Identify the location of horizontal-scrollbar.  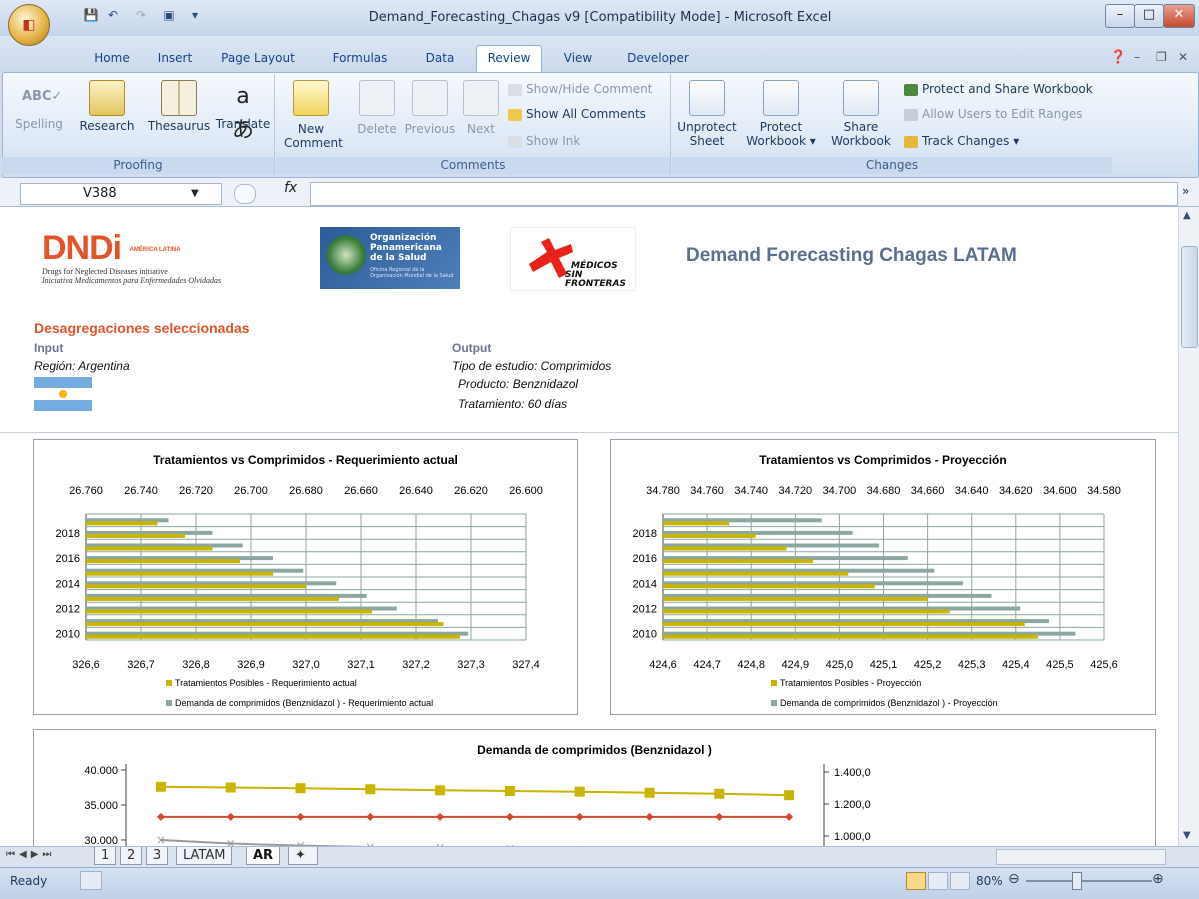
(1081, 857).